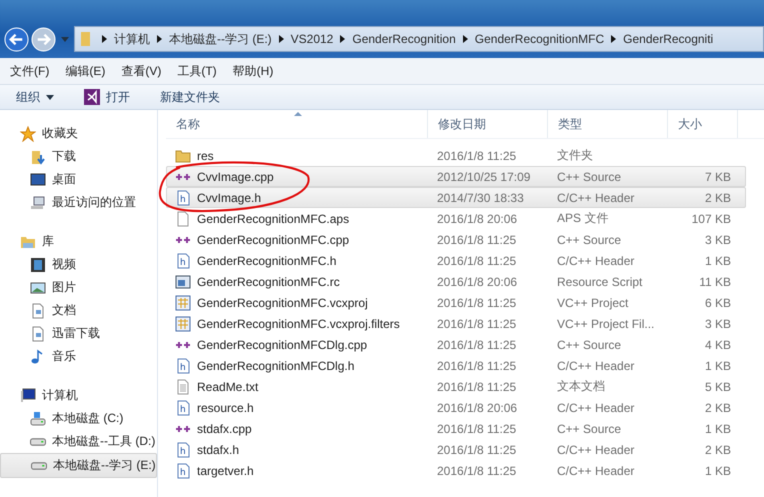 This screenshot has height=497, width=764. Describe the element at coordinates (38, 156) in the screenshot. I see `folder-download-icon` at that location.